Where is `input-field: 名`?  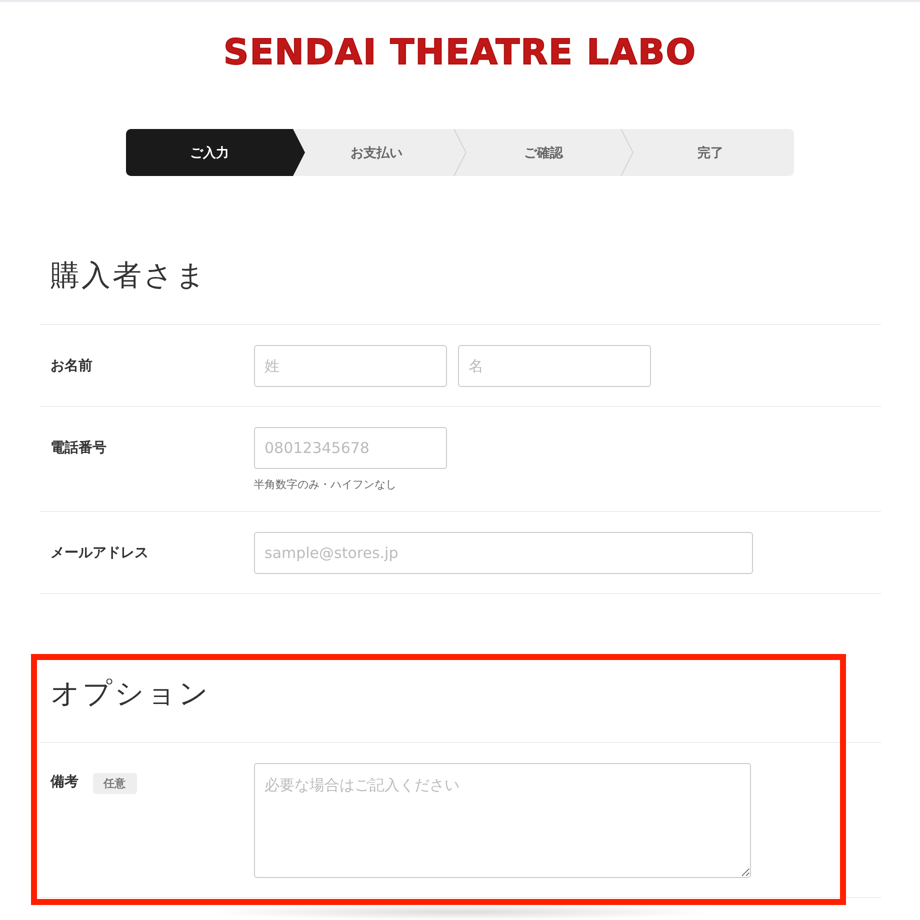
input-field: 名 is located at coordinates (554, 366).